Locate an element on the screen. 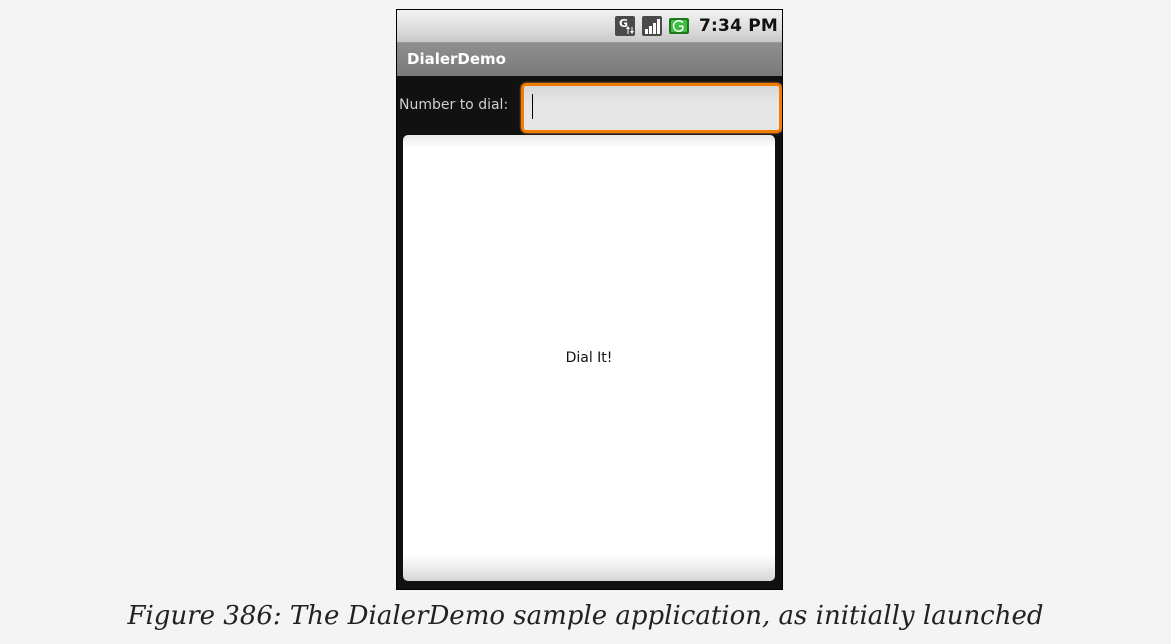  status-icons: G 7:34 PM is located at coordinates (696, 26).